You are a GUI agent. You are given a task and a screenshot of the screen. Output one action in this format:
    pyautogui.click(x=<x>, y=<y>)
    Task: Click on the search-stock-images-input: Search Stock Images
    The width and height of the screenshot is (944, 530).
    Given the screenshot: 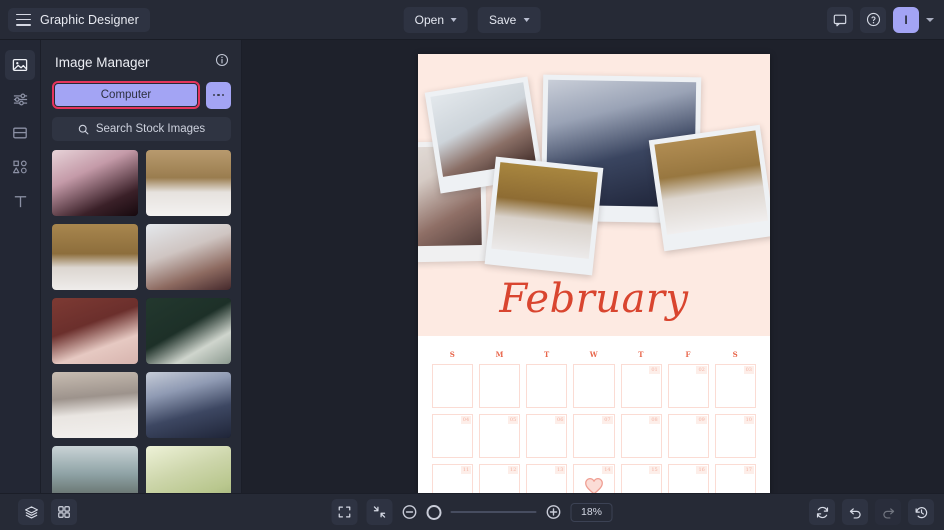 What is the action you would take?
    pyautogui.click(x=141, y=129)
    